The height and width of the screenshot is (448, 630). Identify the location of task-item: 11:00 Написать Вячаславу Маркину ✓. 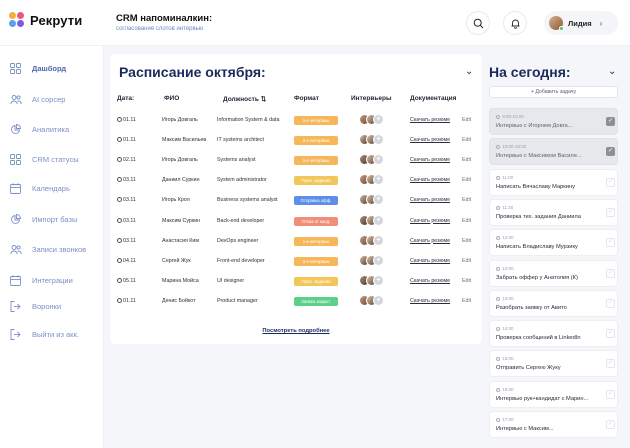
(553, 182).